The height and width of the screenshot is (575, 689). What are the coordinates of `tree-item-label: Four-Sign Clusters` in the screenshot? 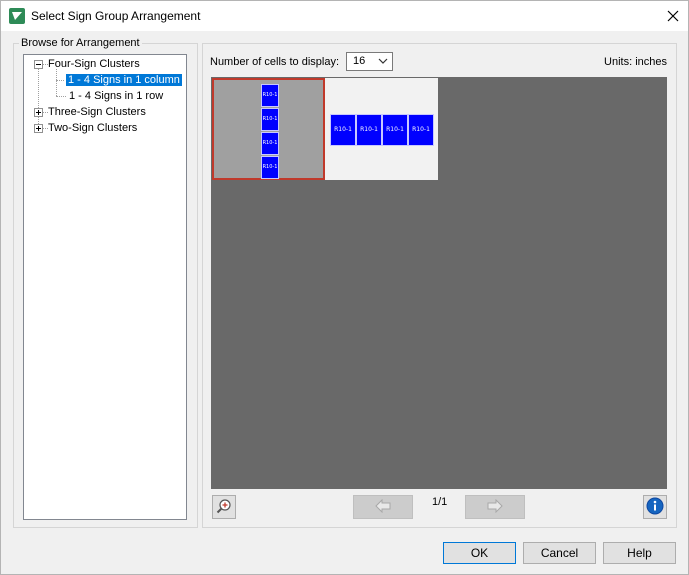 It's located at (94, 64).